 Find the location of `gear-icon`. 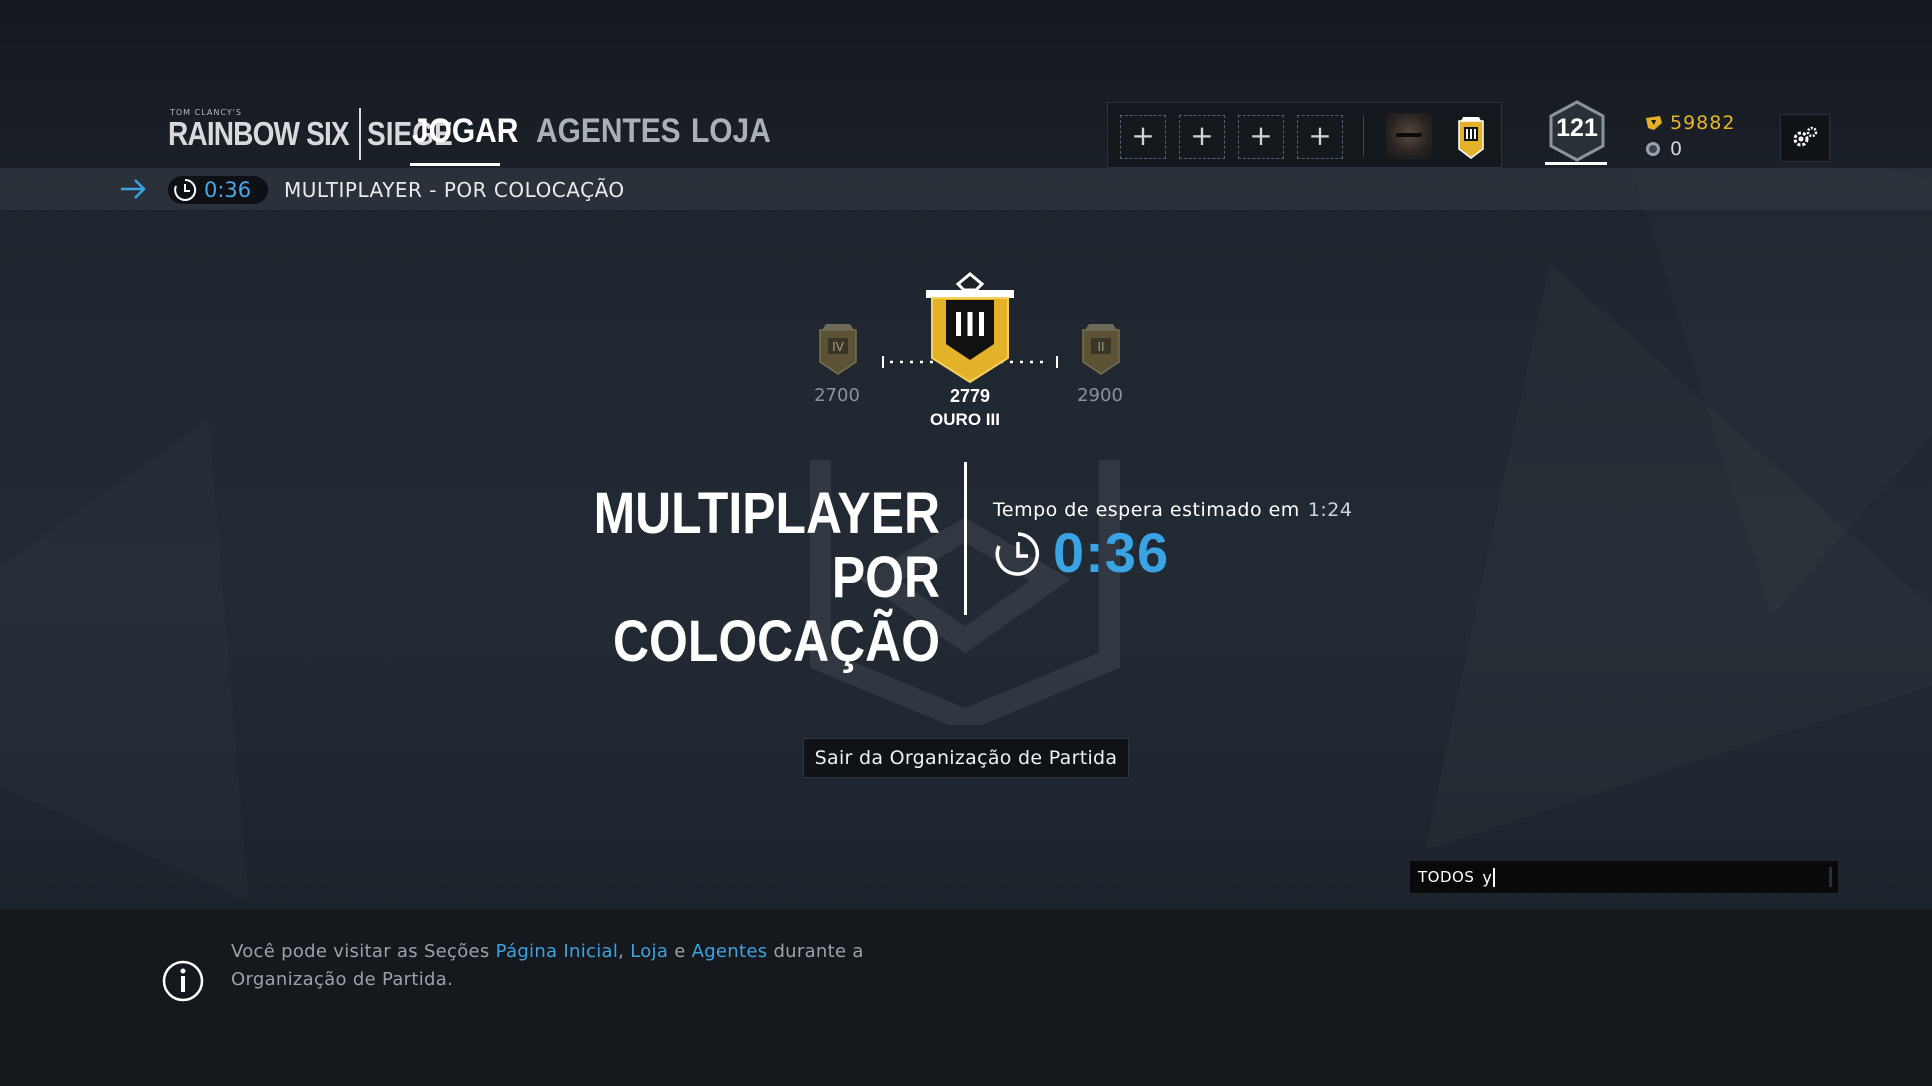

gear-icon is located at coordinates (1805, 136).